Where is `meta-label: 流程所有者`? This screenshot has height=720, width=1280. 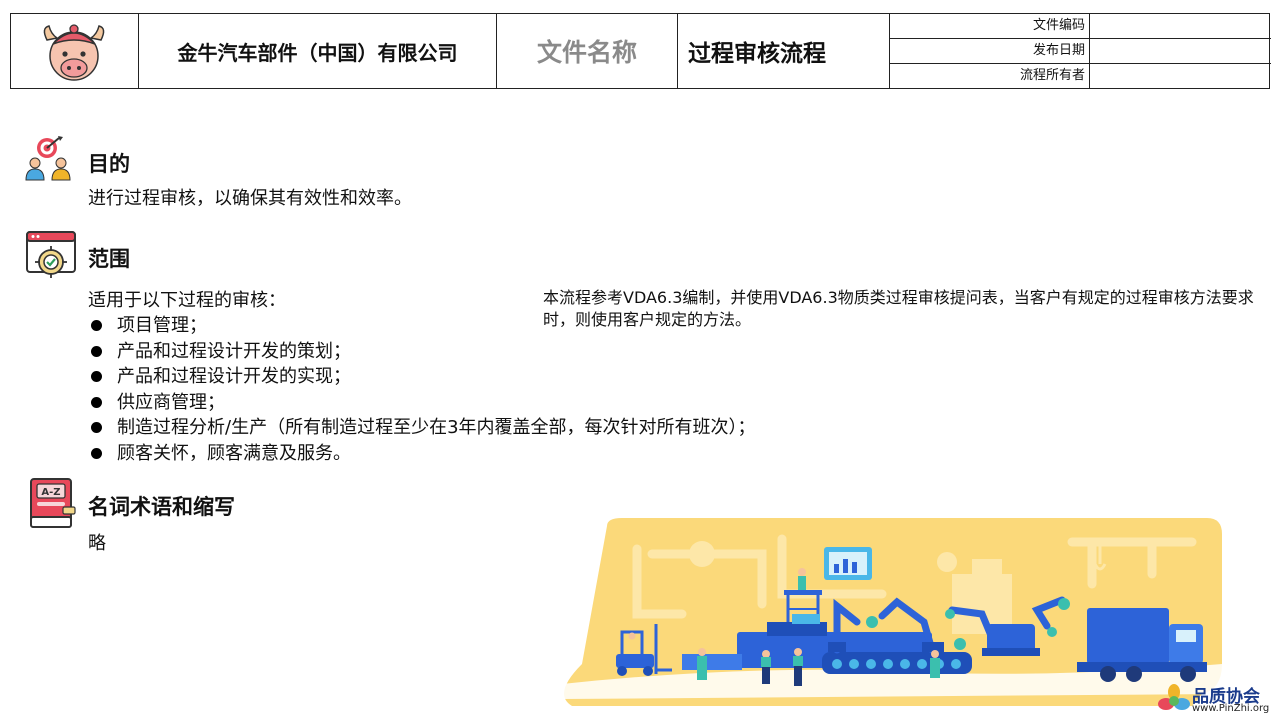
meta-label: 流程所有者 is located at coordinates (990, 76).